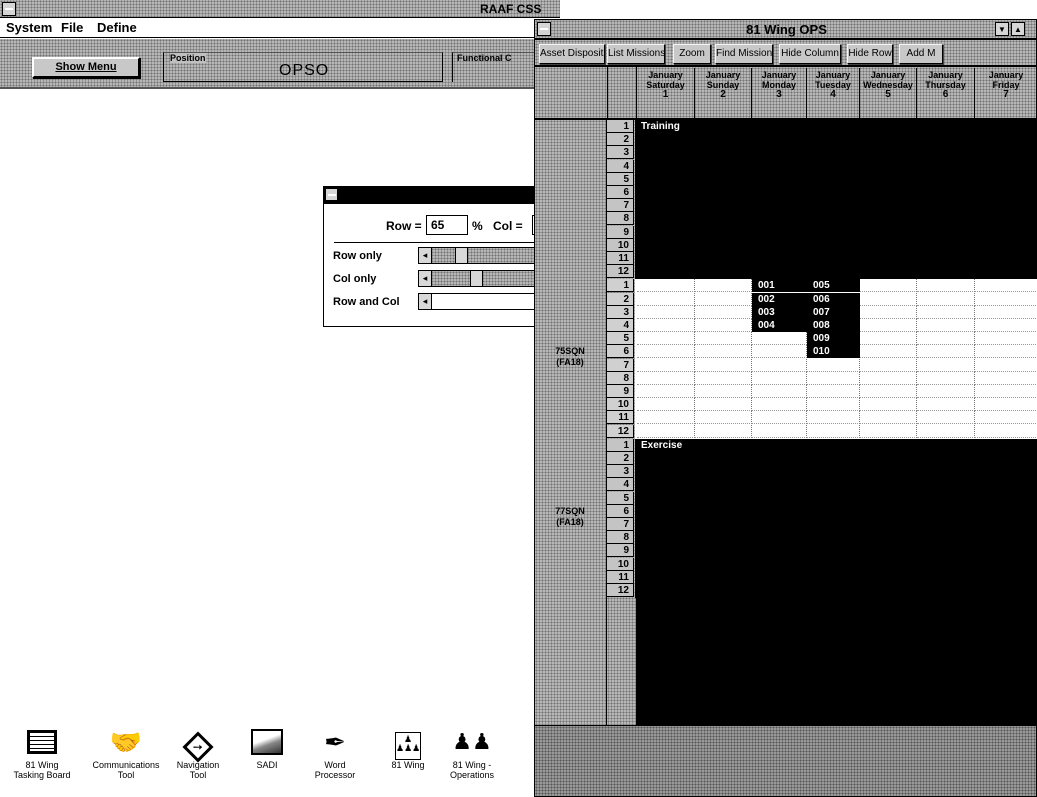  What do you see at coordinates (833, 285) in the screenshot?
I see `mission-cell: 005` at bounding box center [833, 285].